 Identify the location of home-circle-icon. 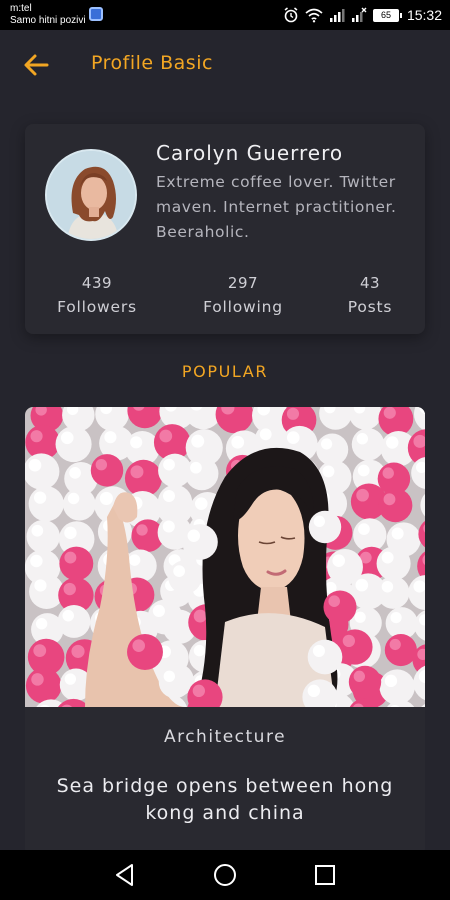
(225, 875).